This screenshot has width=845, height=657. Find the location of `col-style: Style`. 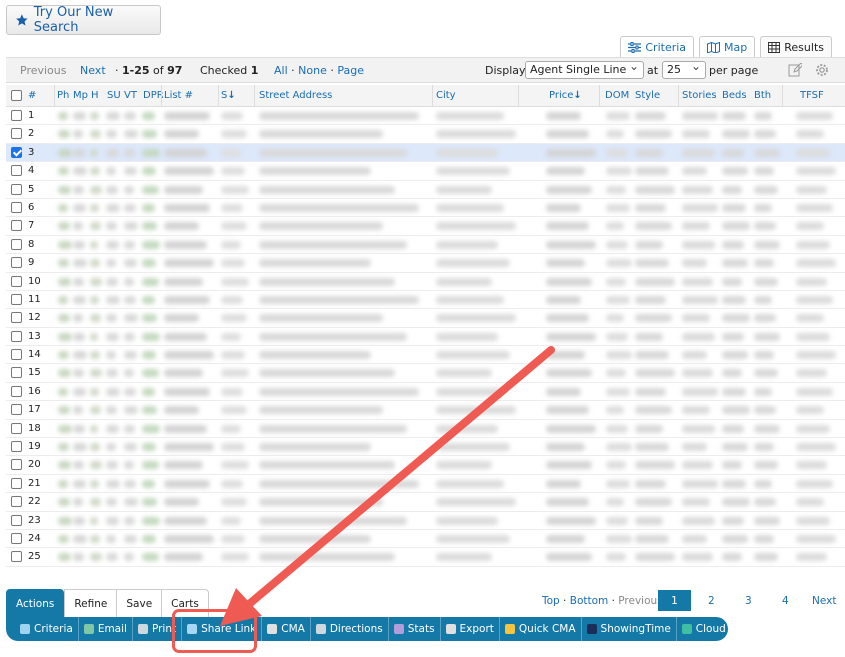

col-style: Style is located at coordinates (647, 95).